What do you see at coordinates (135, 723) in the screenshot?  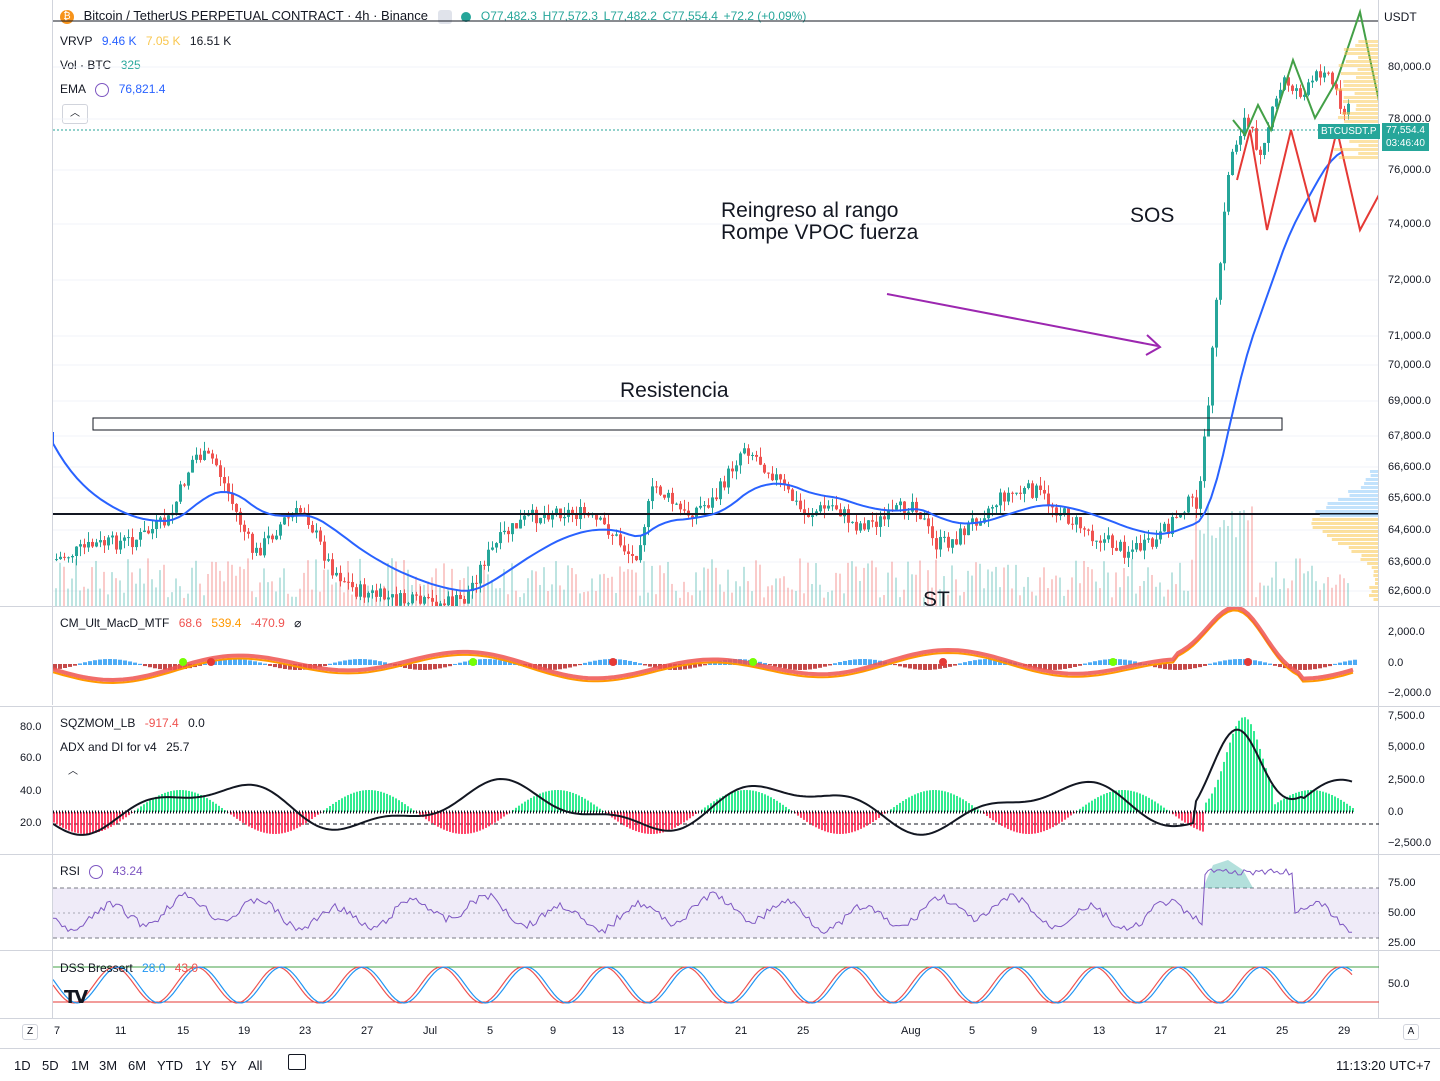 I see `sqz-legend: SQZMOM_LB -917.4 0.0` at bounding box center [135, 723].